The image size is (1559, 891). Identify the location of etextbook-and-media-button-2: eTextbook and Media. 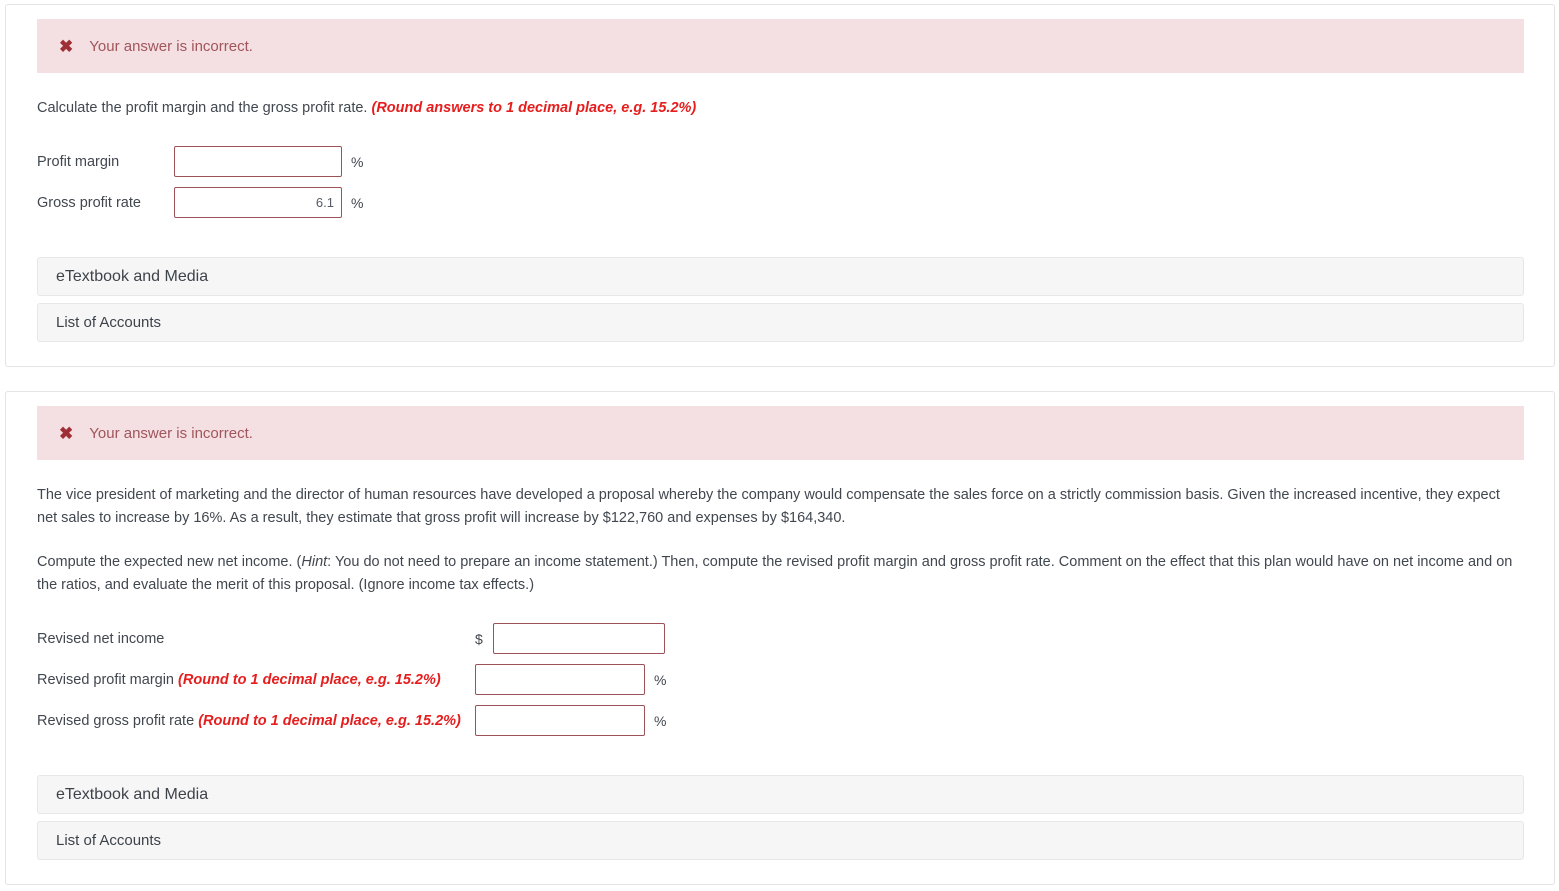
(780, 795).